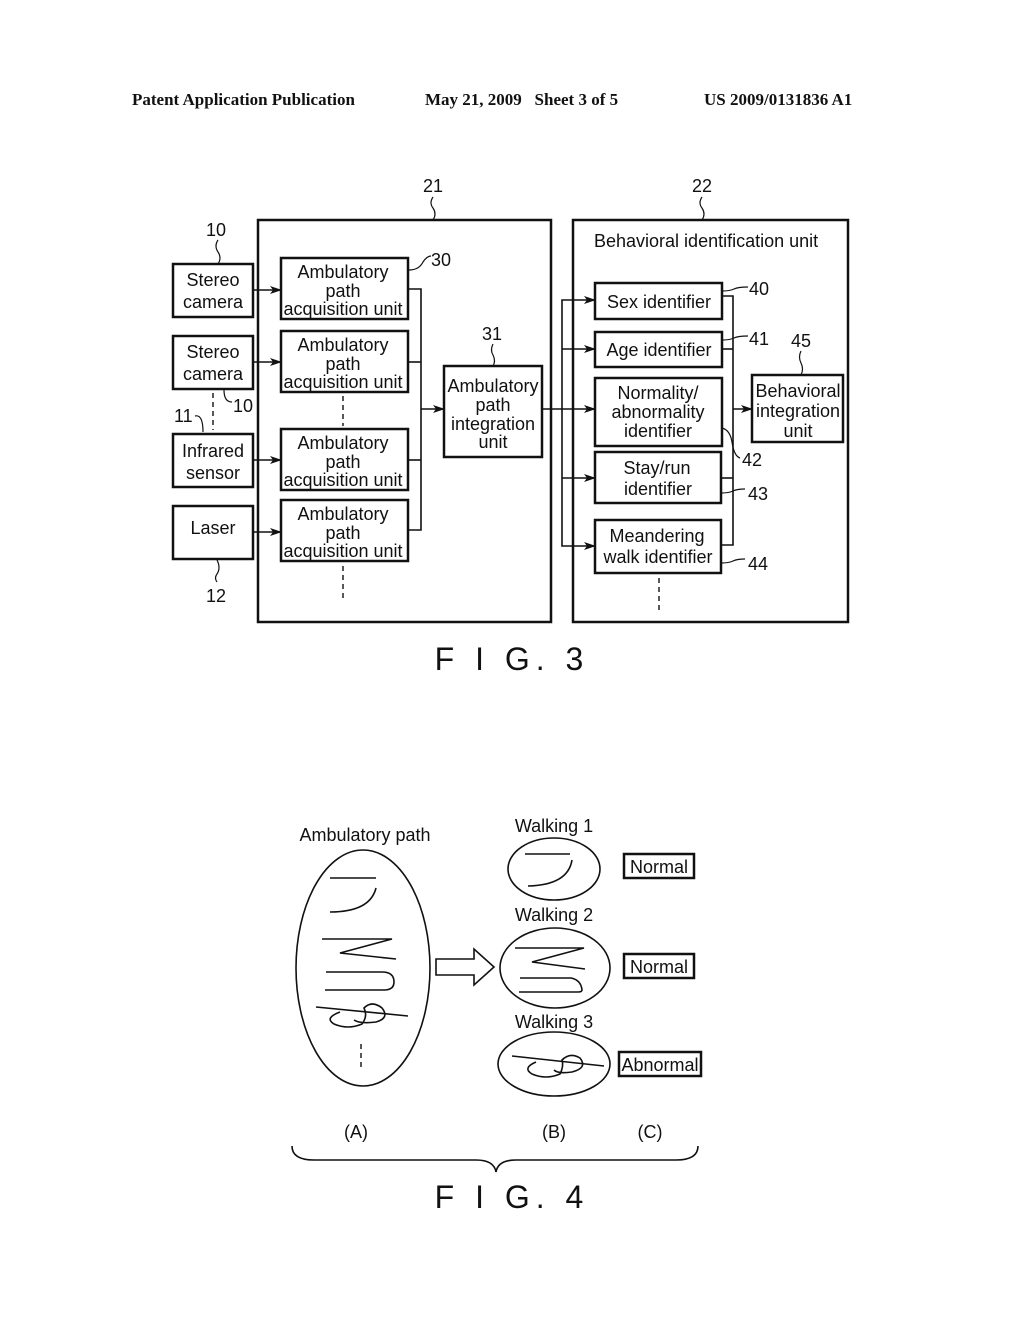 The height and width of the screenshot is (1320, 1024). I want to click on behavioral-integration-unit: Behavioral integration unit, so click(797, 408).